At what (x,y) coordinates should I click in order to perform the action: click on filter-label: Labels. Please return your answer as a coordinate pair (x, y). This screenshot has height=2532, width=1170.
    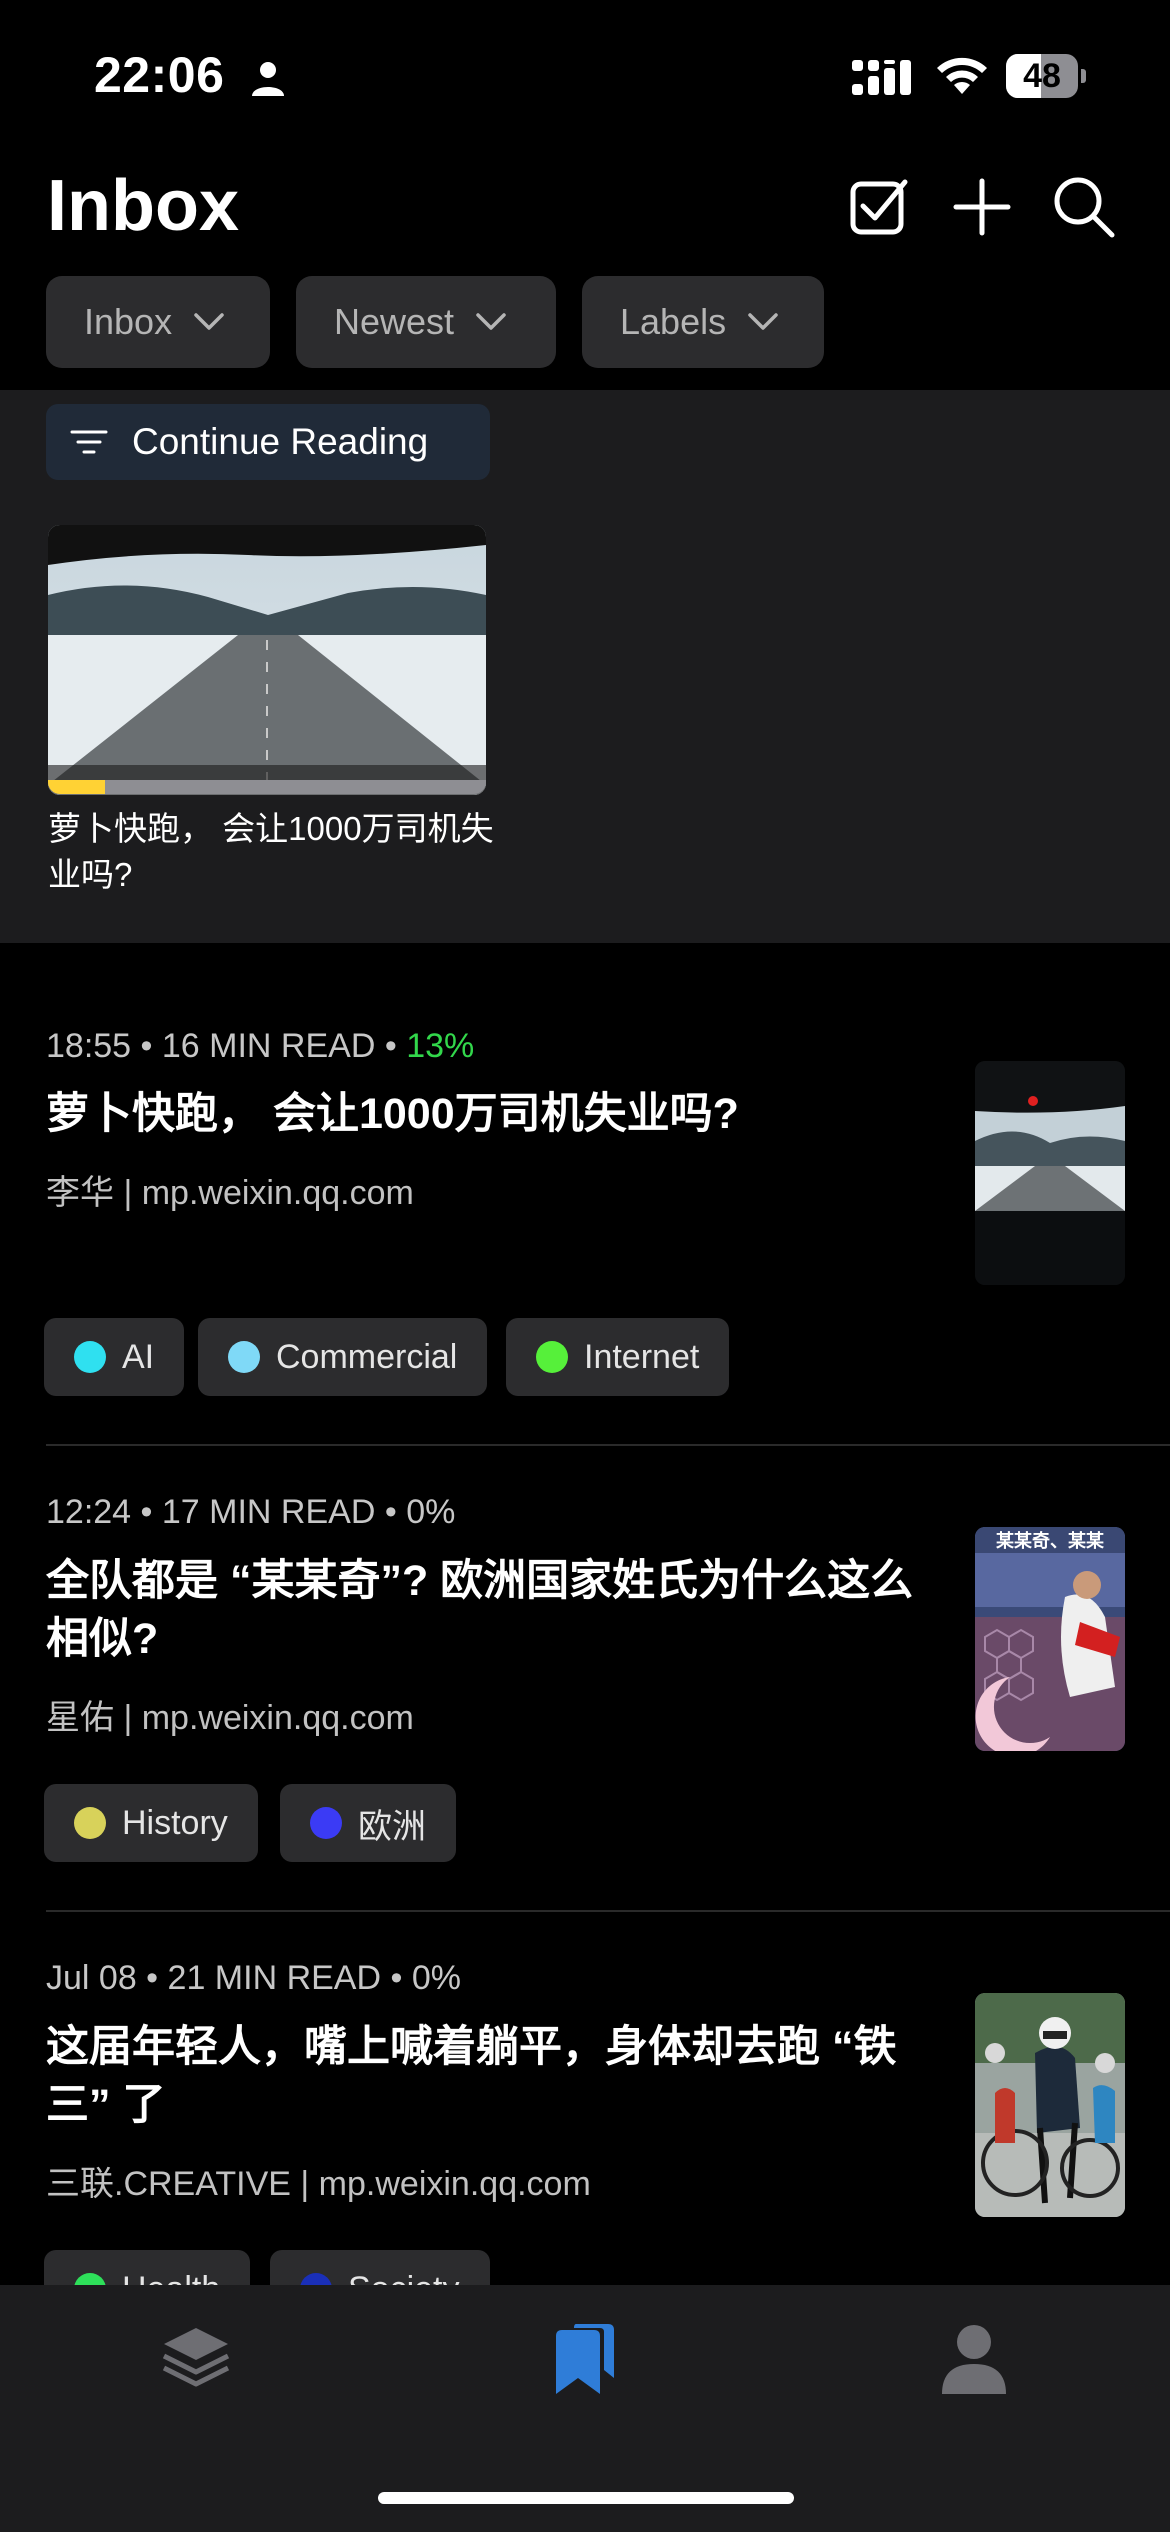
    Looking at the image, I should click on (673, 321).